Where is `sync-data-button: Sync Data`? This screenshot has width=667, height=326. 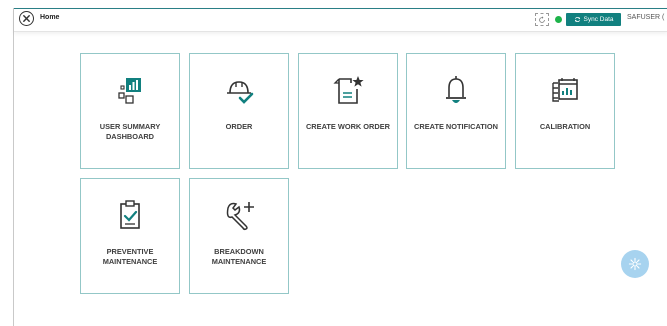
sync-data-button: Sync Data is located at coordinates (593, 19).